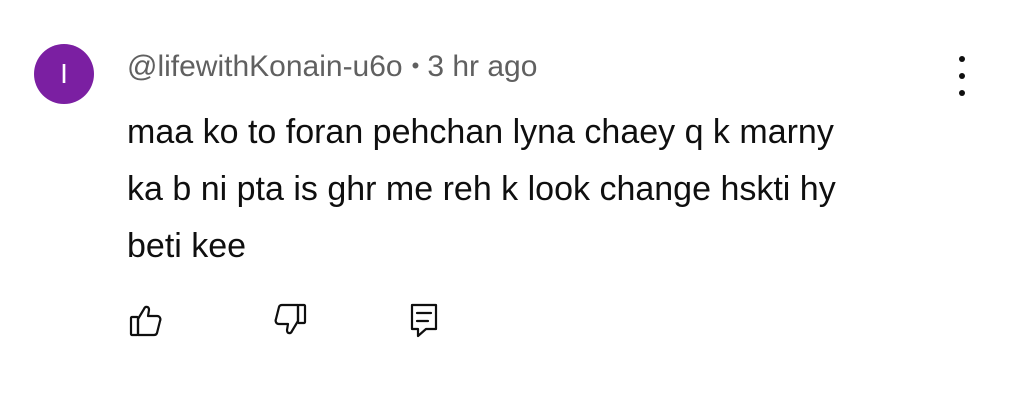  I want to click on dislike-button, so click(290, 320).